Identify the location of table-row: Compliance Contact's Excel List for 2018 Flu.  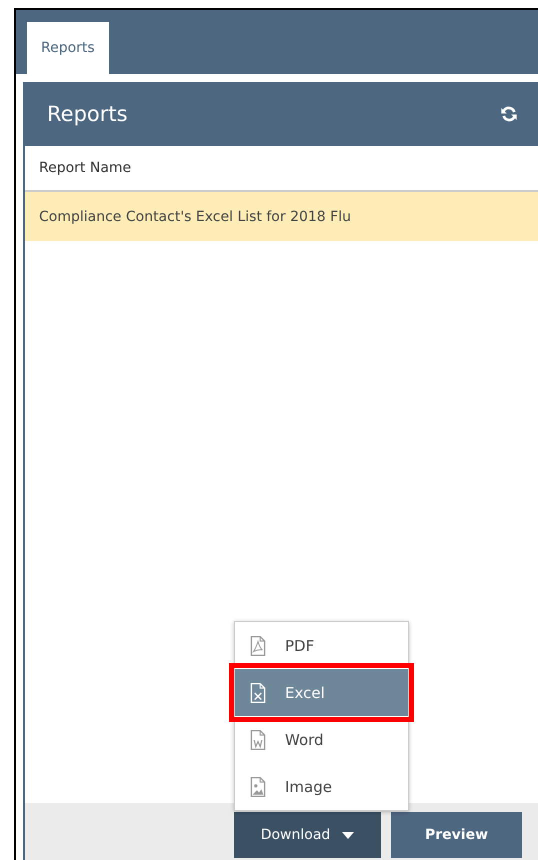
(281, 216).